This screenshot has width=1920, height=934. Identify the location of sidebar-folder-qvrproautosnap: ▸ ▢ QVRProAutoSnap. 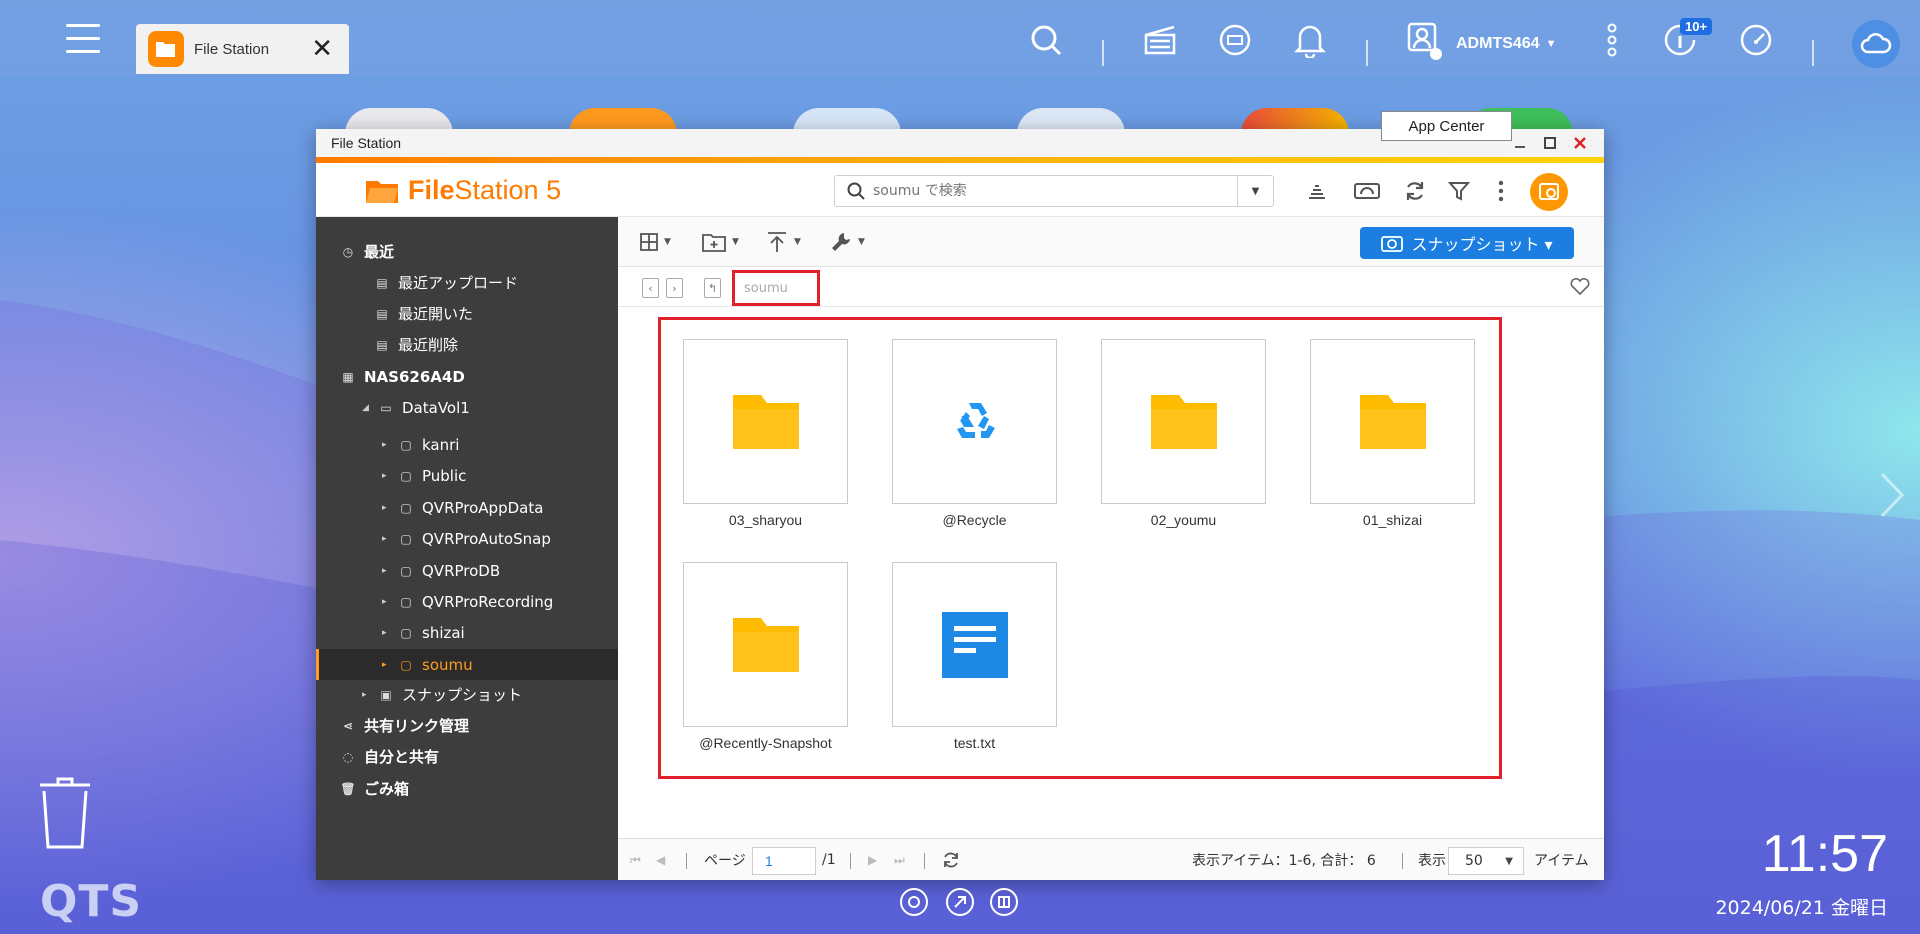
(466, 538).